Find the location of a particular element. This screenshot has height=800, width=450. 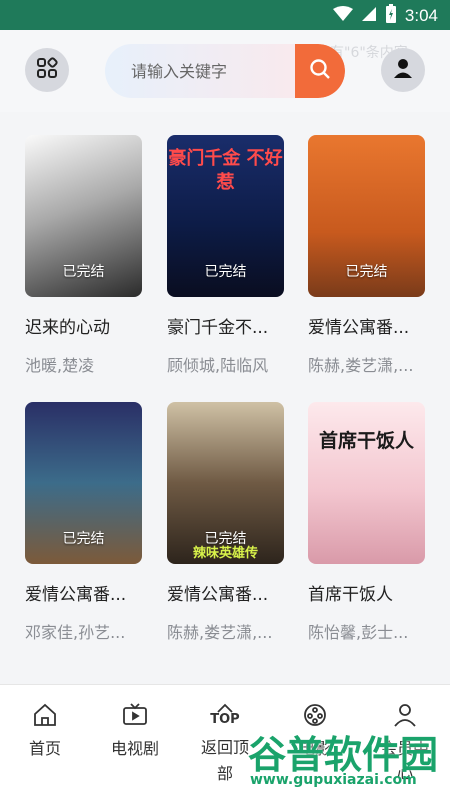

user-avatar-button is located at coordinates (403, 70).